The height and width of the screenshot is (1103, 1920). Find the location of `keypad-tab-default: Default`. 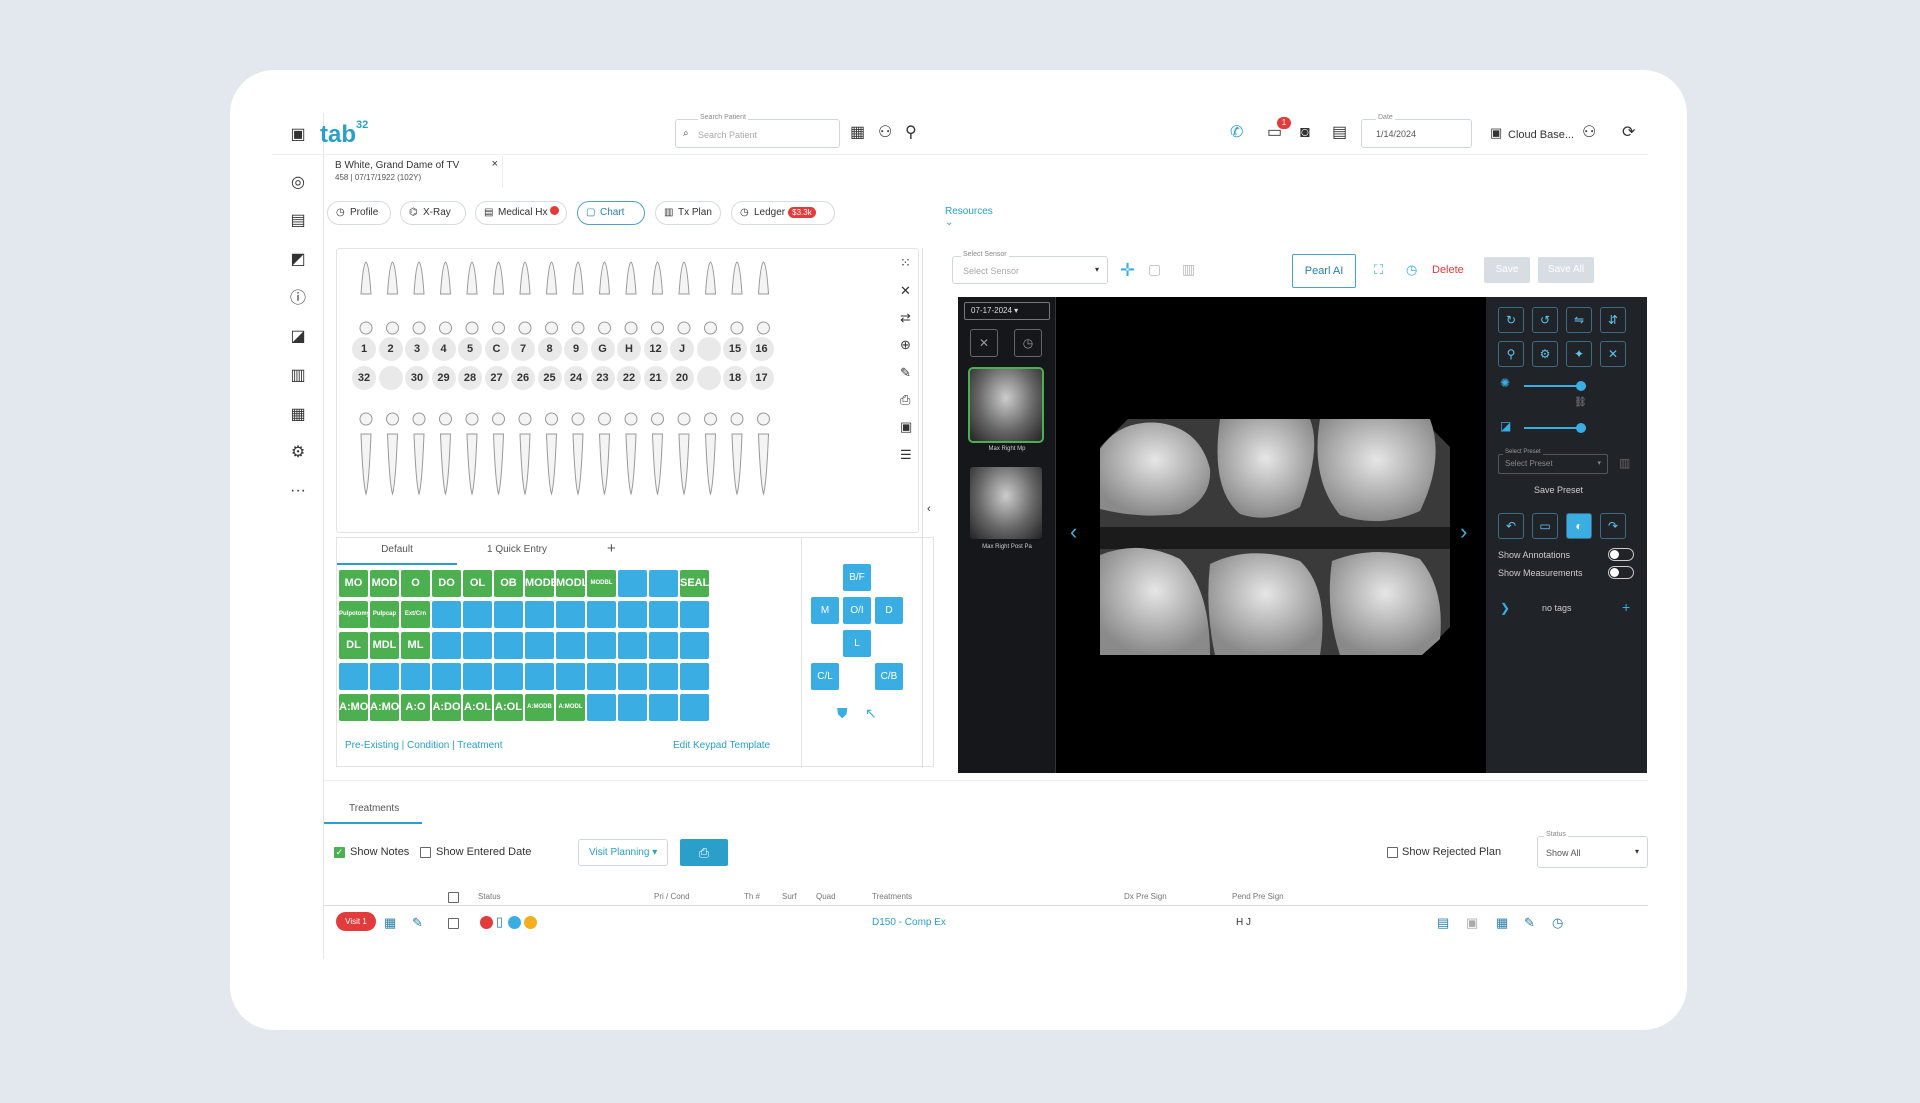

keypad-tab-default: Default is located at coordinates (397, 554).